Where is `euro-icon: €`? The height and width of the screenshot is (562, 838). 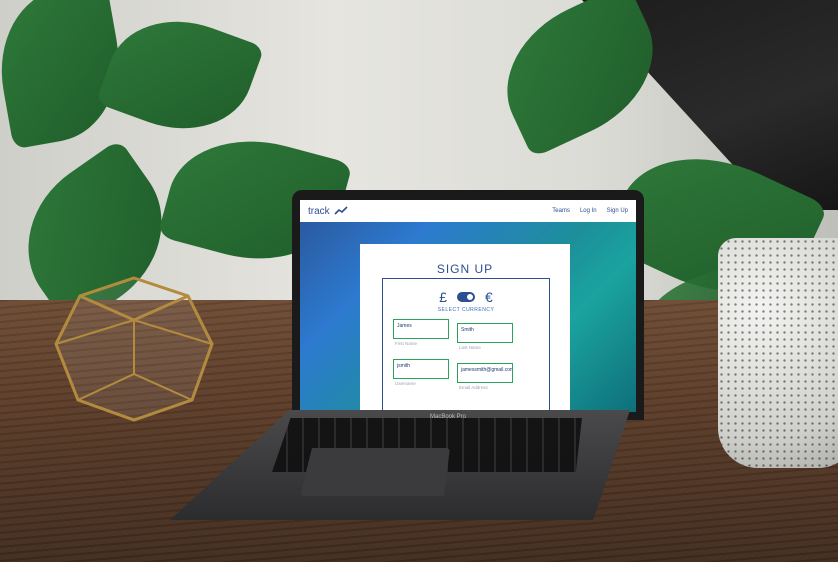 euro-icon: € is located at coordinates (489, 297).